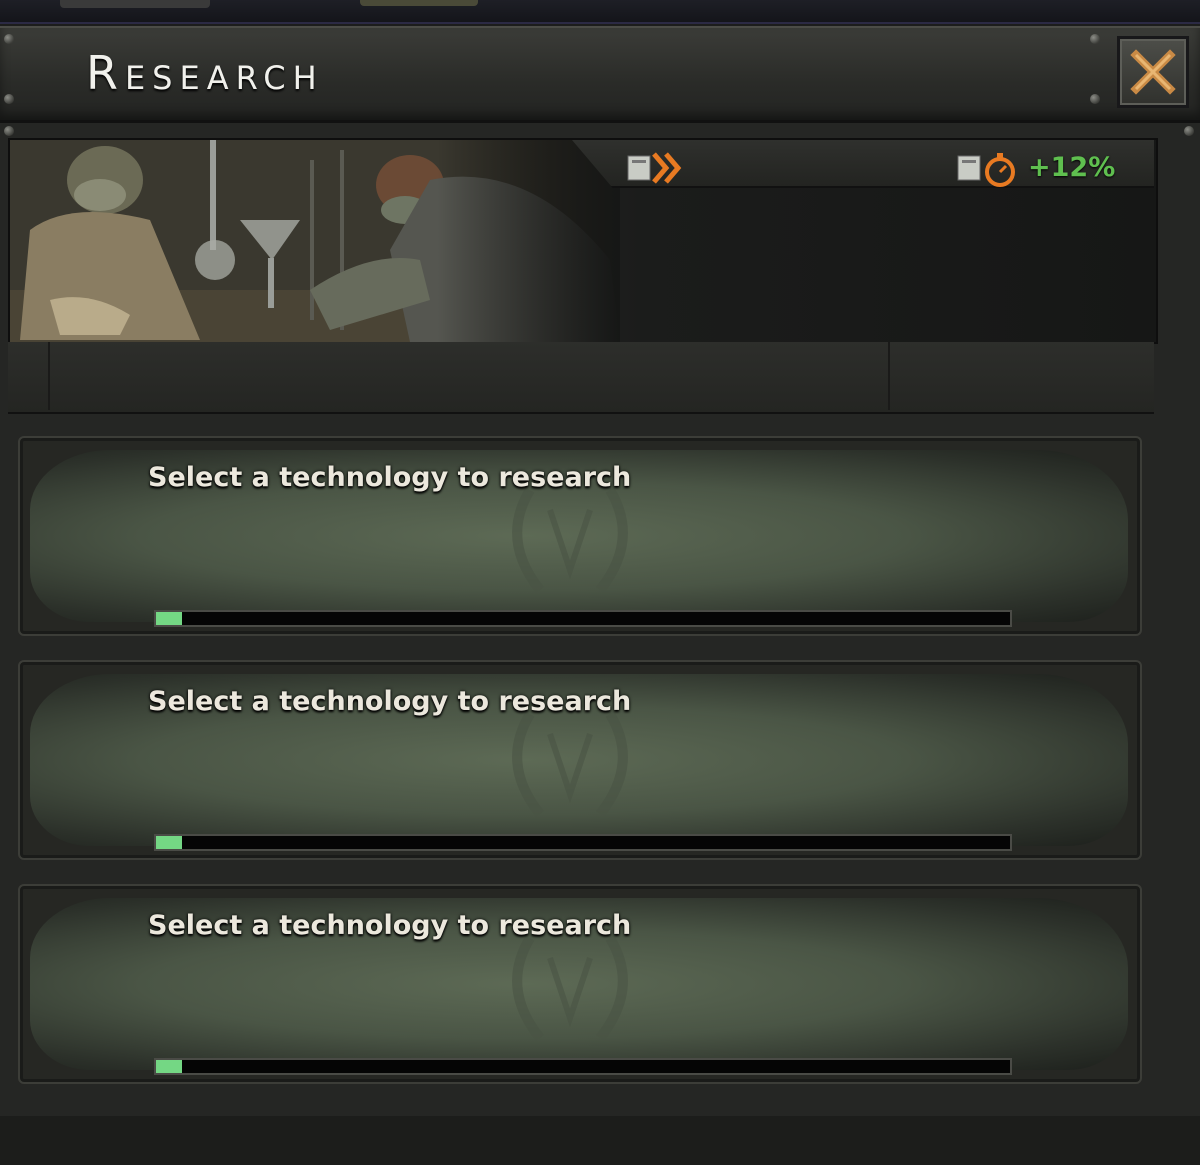  What do you see at coordinates (600, 1140) in the screenshot?
I see `window-footer` at bounding box center [600, 1140].